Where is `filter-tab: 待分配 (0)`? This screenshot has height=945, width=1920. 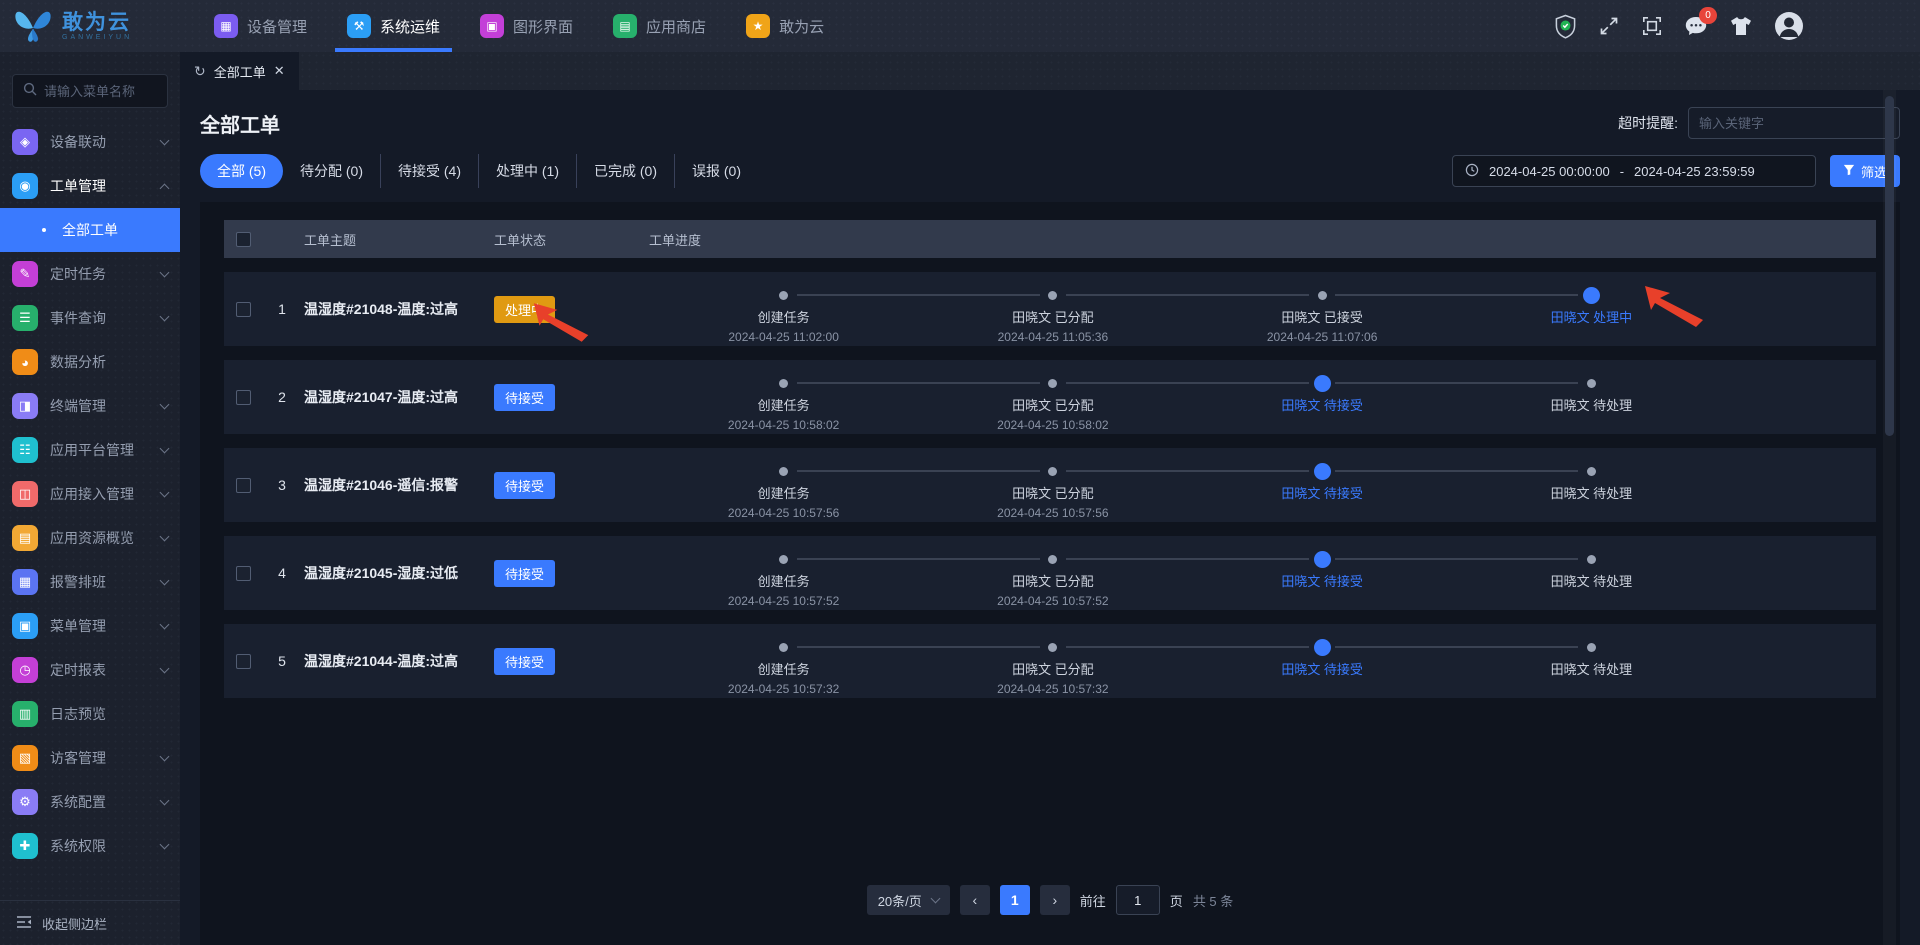 filter-tab: 待分配 (0) is located at coordinates (331, 171).